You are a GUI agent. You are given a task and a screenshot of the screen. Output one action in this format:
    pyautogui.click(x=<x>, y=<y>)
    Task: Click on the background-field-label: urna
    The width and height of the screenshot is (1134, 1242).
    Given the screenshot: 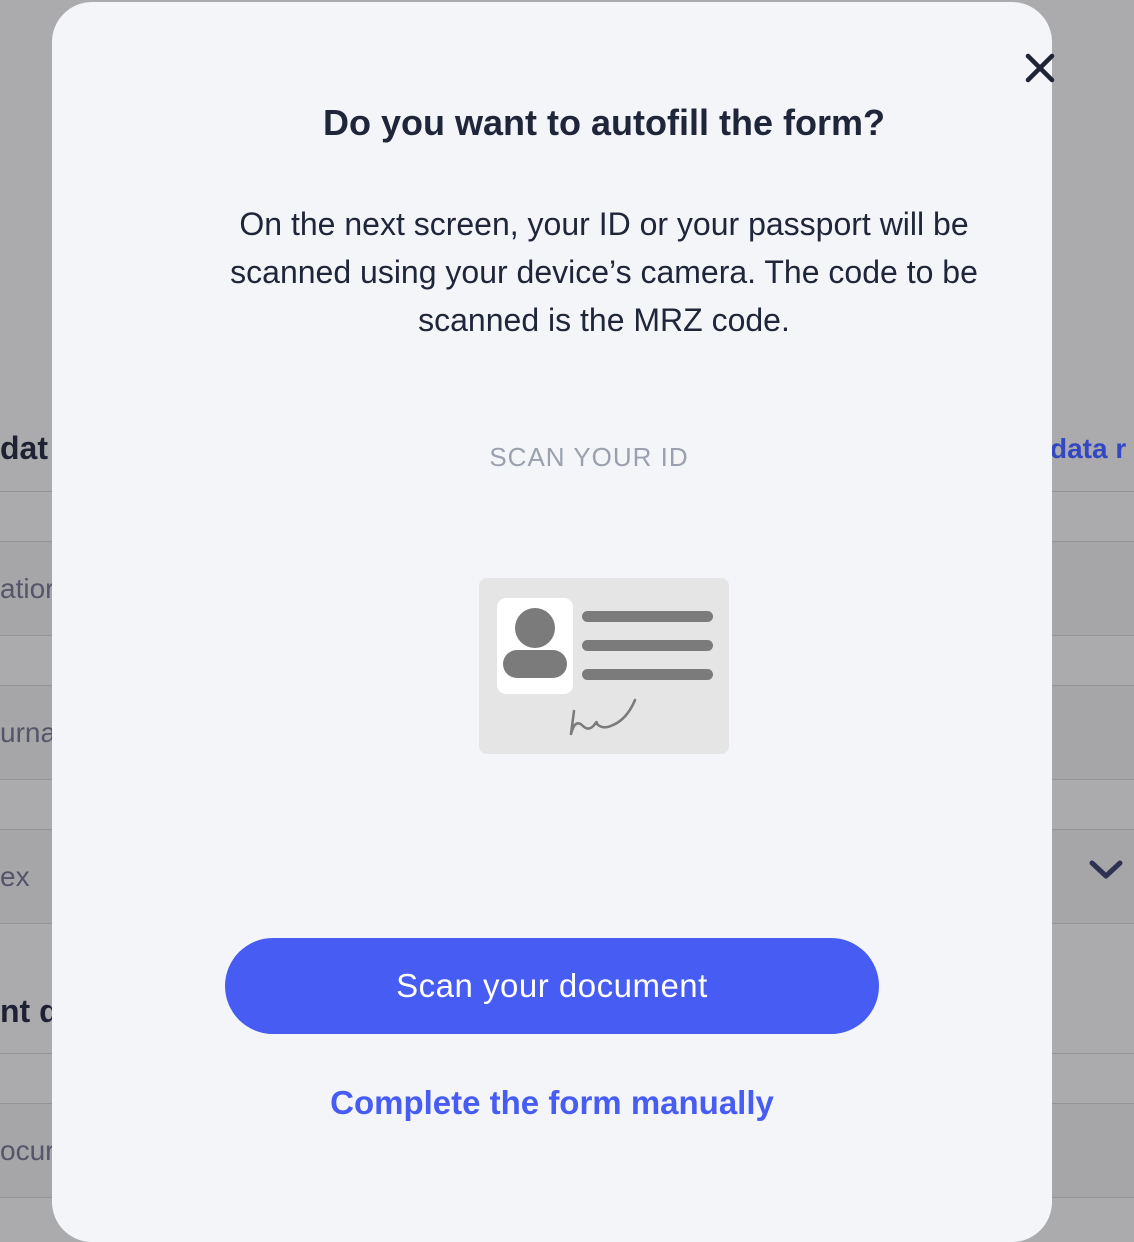 What is the action you would take?
    pyautogui.click(x=28, y=732)
    